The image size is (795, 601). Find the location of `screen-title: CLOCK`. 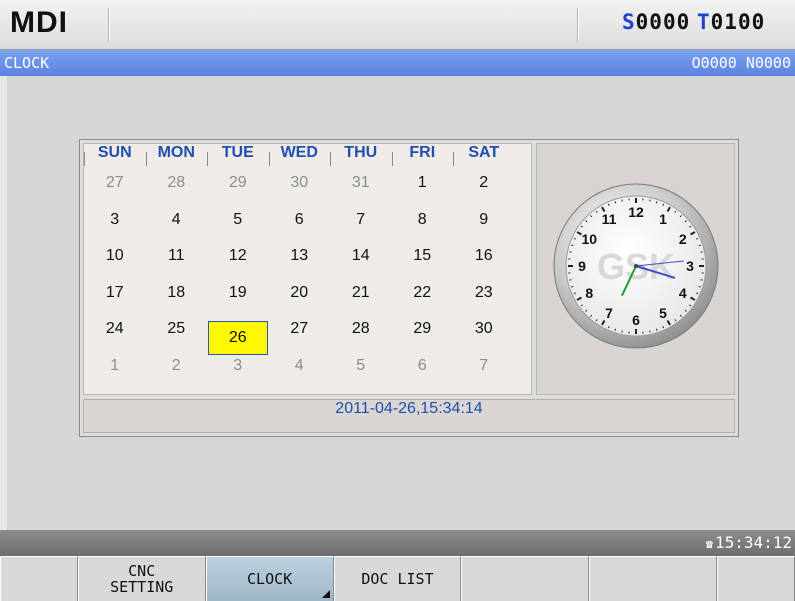

screen-title: CLOCK is located at coordinates (27, 63).